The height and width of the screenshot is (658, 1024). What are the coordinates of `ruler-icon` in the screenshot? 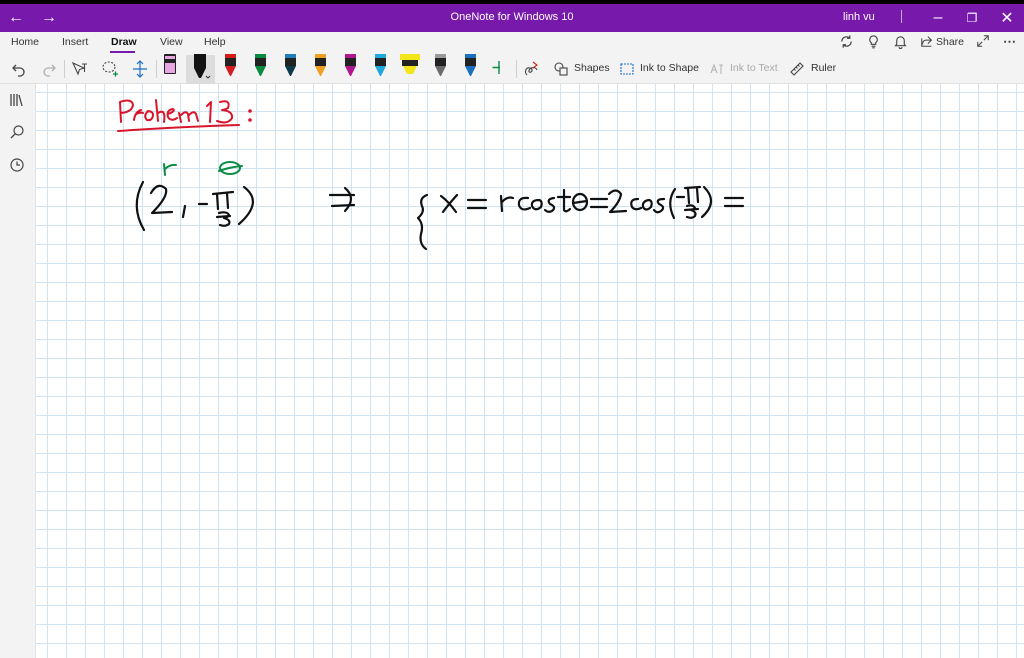 It's located at (797, 69).